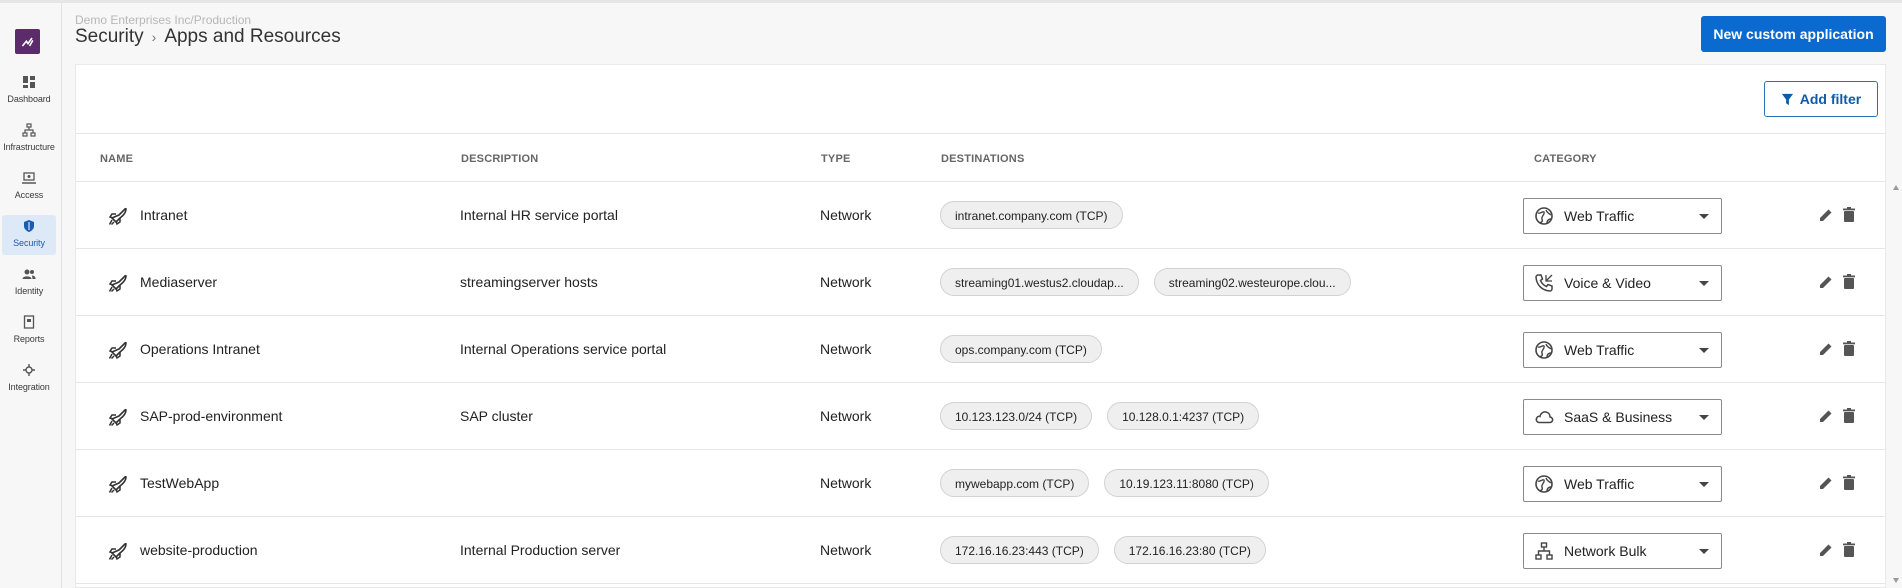 The image size is (1902, 588). What do you see at coordinates (29, 99) in the screenshot?
I see `sidebar-item-label: Dashboard` at bounding box center [29, 99].